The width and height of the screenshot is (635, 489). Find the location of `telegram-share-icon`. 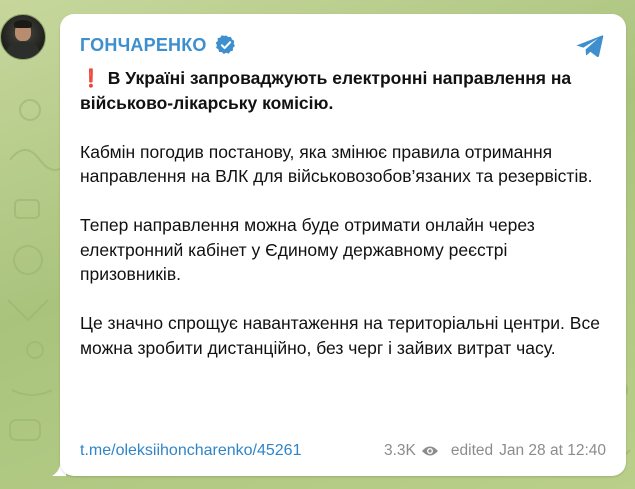

telegram-share-icon is located at coordinates (590, 46).